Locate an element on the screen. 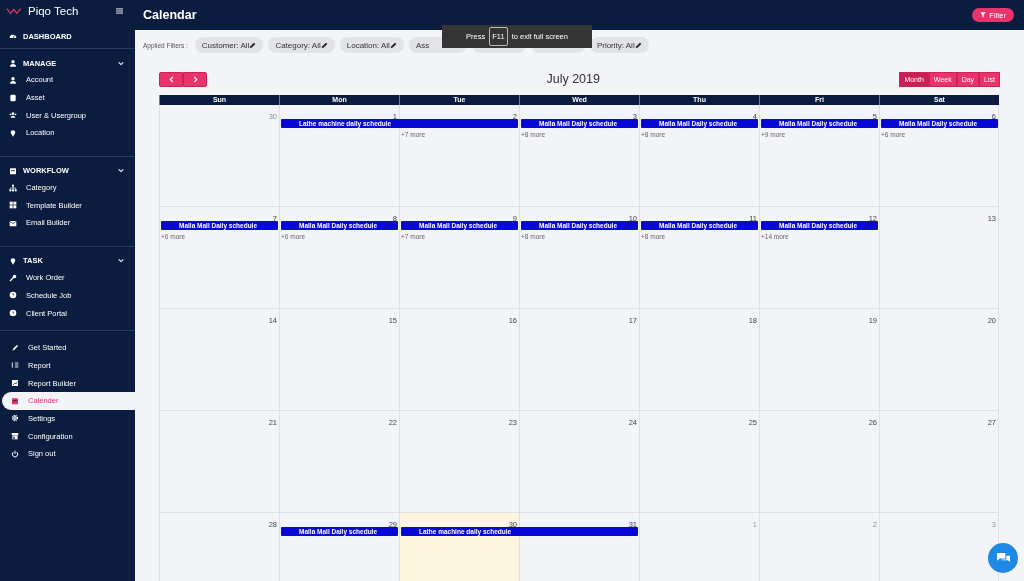  power-icon is located at coordinates (15, 453).